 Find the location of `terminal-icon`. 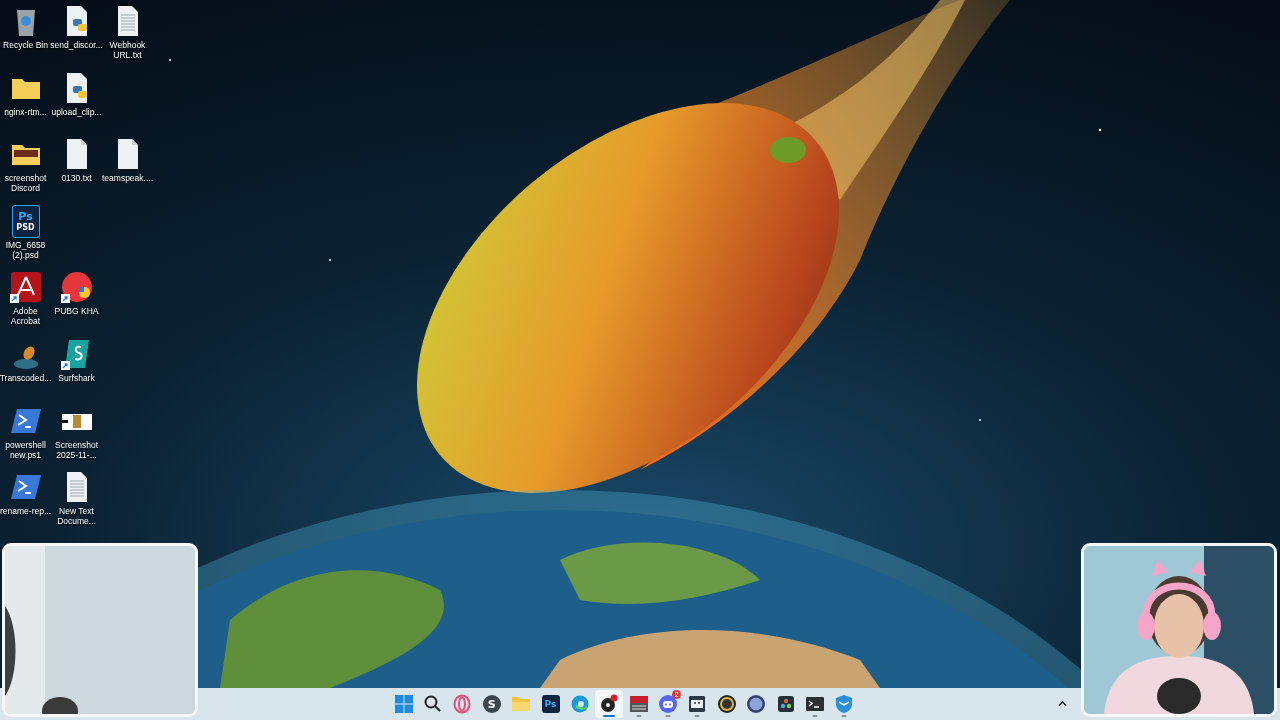

terminal-icon is located at coordinates (815, 704).